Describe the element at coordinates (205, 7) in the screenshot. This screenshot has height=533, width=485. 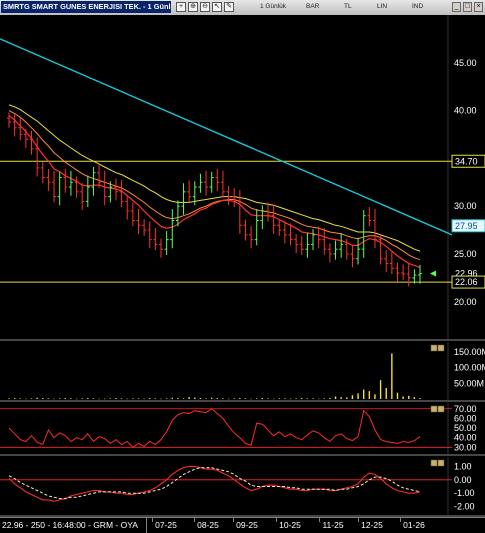
I see `zoom-out-icon: ⊖` at that location.